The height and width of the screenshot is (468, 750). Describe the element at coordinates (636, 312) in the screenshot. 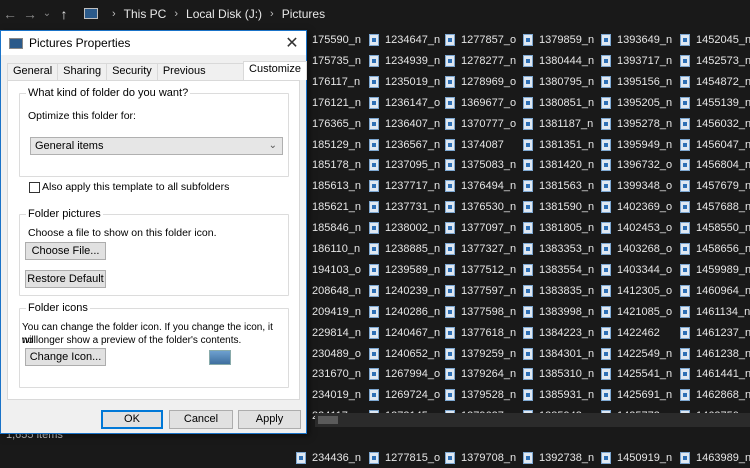

I see `file-item: 1421085_o` at that location.